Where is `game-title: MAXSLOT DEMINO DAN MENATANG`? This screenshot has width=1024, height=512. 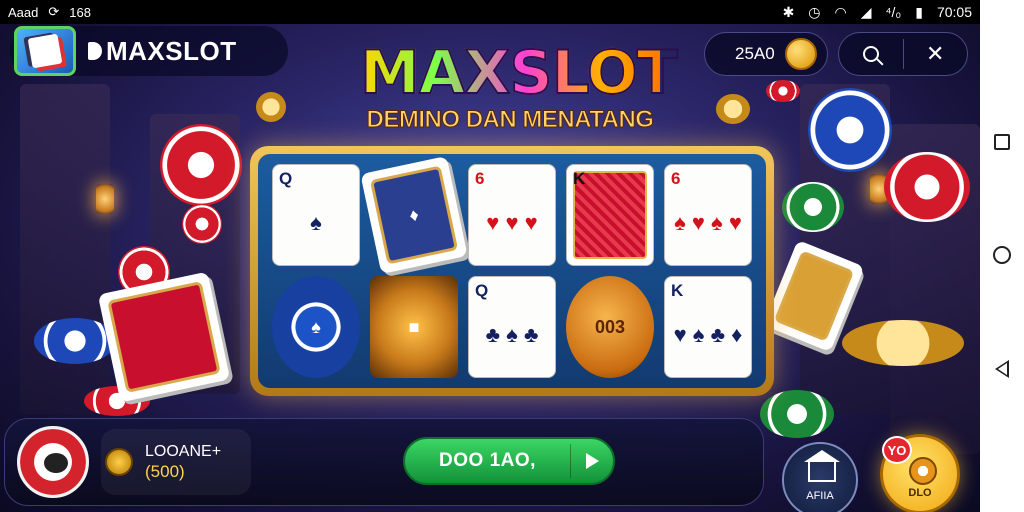
game-title: MAXSLOT DEMINO DAN MENATANG is located at coordinates (519, 86).